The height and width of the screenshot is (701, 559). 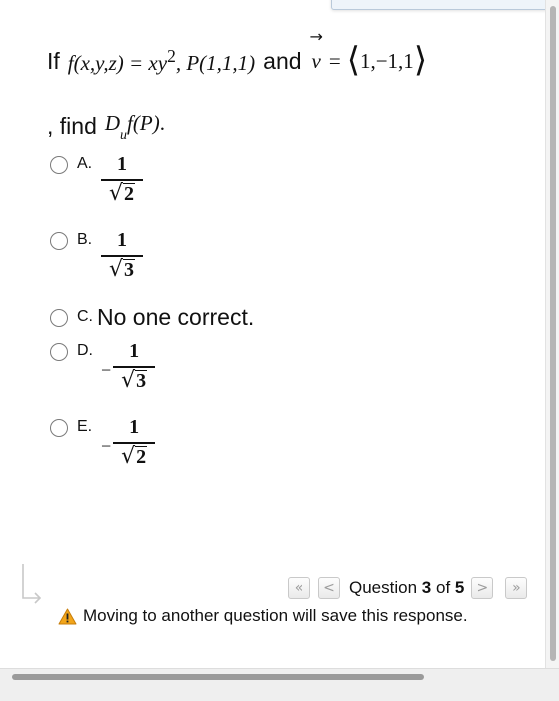 What do you see at coordinates (279, 684) in the screenshot?
I see `horizontal-scrollbar` at bounding box center [279, 684].